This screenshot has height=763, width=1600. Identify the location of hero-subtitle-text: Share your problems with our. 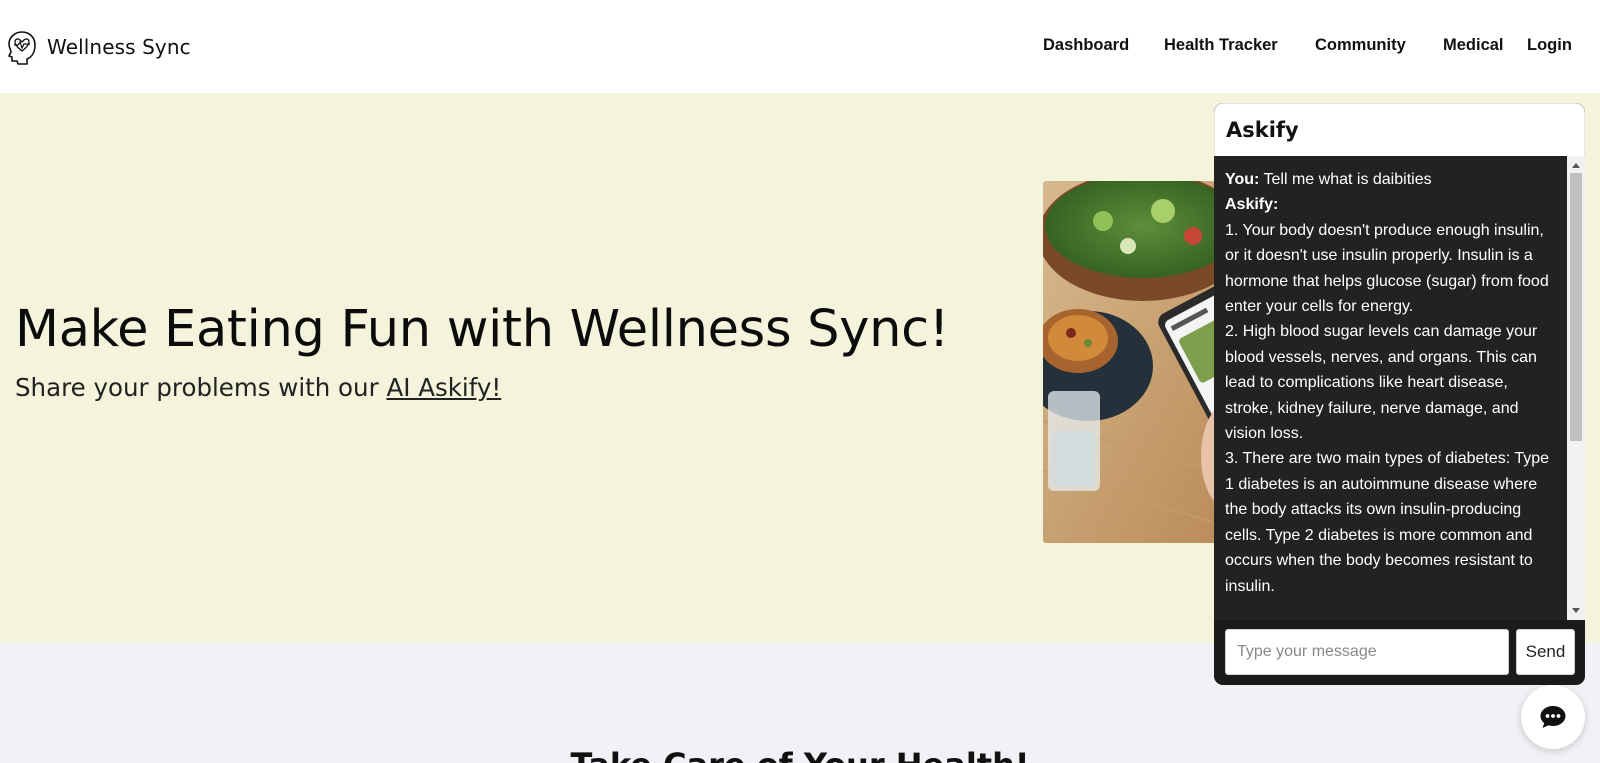
(201, 387).